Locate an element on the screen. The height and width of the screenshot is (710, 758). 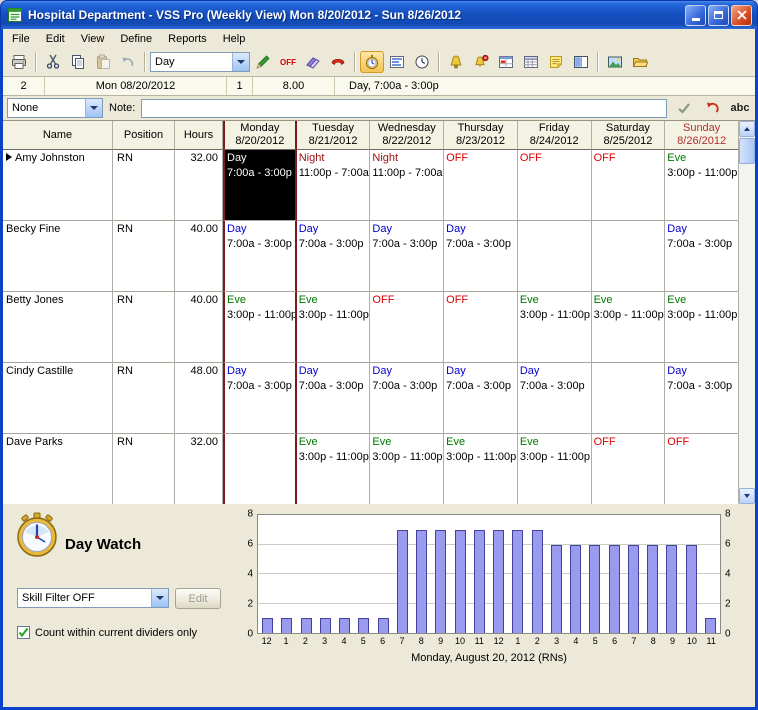
clock-icon is located at coordinates (422, 62).